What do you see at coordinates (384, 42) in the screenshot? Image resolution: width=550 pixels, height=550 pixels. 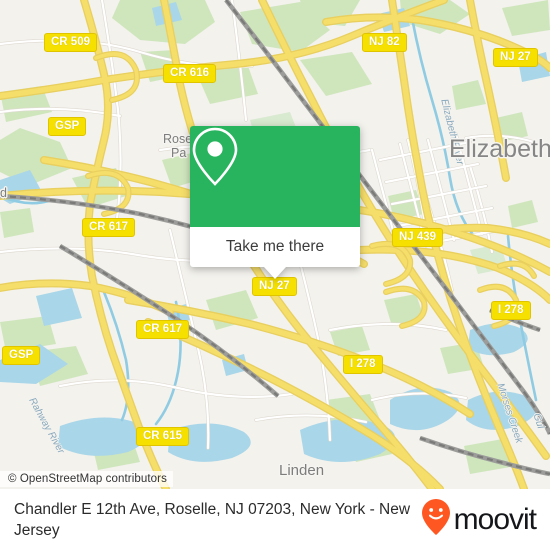 I see `road-shield-nj-82: NJ 82` at bounding box center [384, 42].